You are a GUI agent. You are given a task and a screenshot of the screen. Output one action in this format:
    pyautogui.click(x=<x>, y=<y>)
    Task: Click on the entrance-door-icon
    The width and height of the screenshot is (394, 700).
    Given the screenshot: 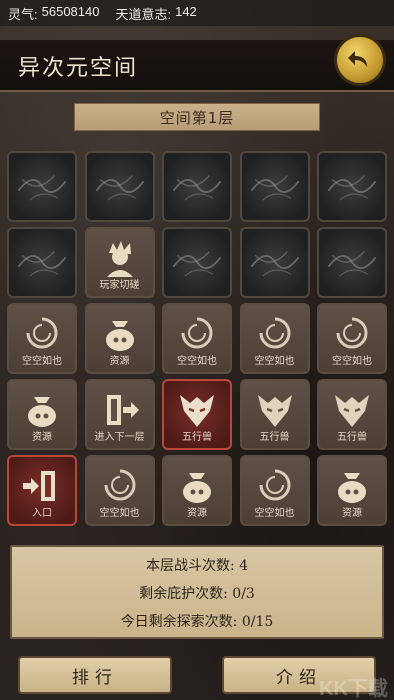 What is the action you would take?
    pyautogui.click(x=39, y=486)
    